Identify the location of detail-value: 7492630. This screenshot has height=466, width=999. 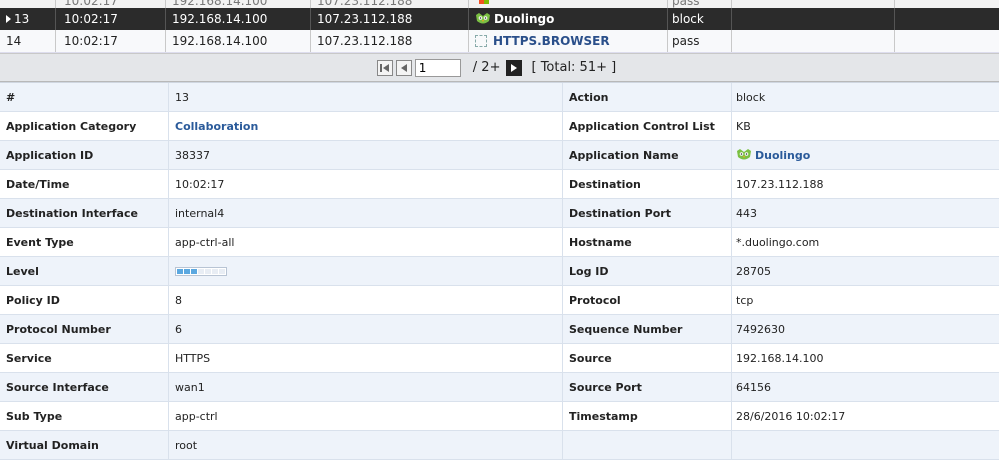
(760, 329).